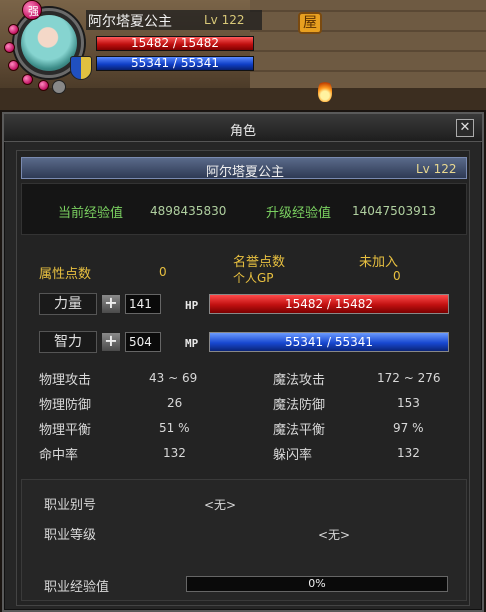 This screenshot has width=486, height=612. Describe the element at coordinates (397, 276) in the screenshot. I see `personal-gp-value: 0` at that location.